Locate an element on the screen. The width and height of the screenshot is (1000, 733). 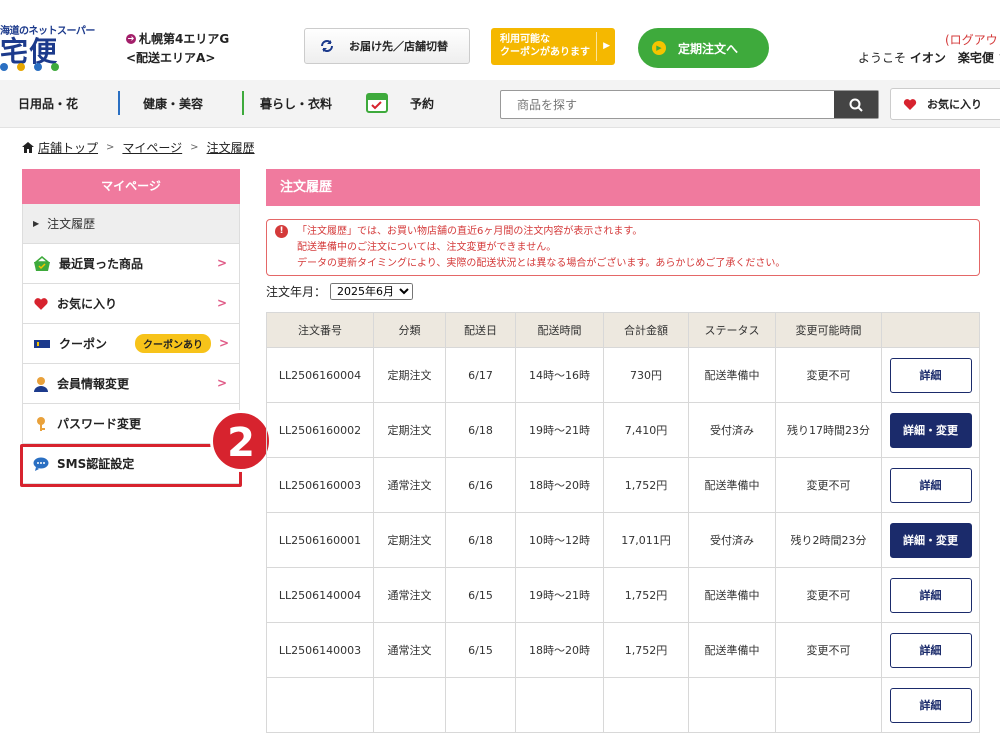
col-order-no: 注文番号 is located at coordinates (320, 330).